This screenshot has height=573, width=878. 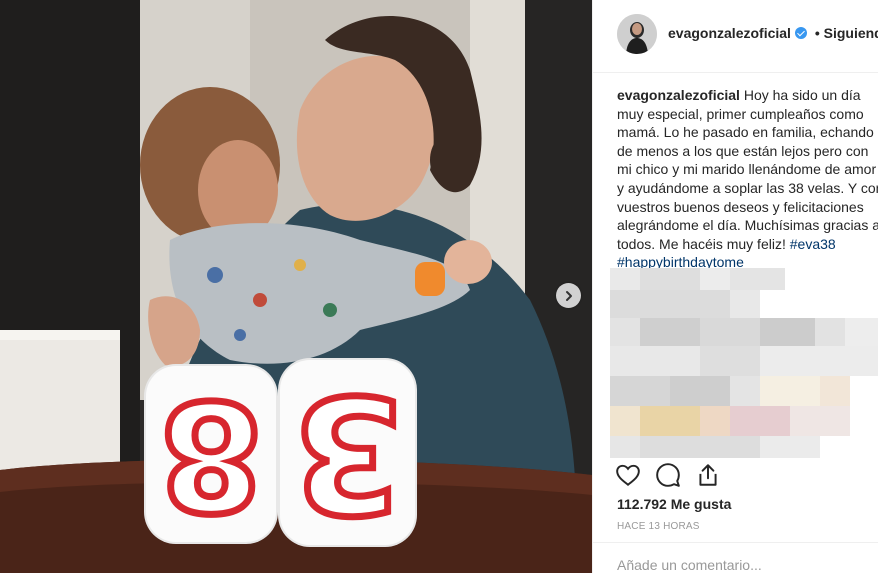 I want to click on comment-bubble-icon, so click(x=668, y=475).